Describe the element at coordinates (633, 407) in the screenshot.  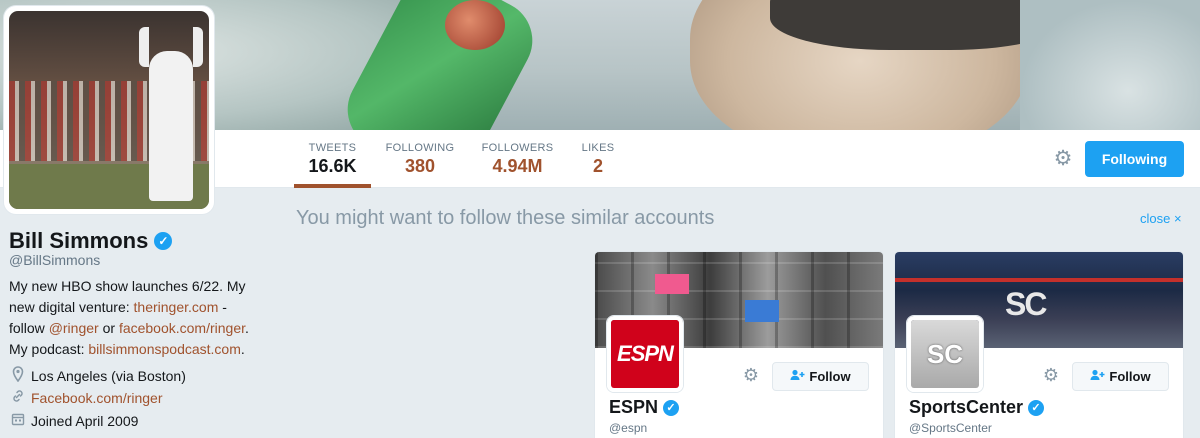
I see `card-account-name: ESPN` at that location.